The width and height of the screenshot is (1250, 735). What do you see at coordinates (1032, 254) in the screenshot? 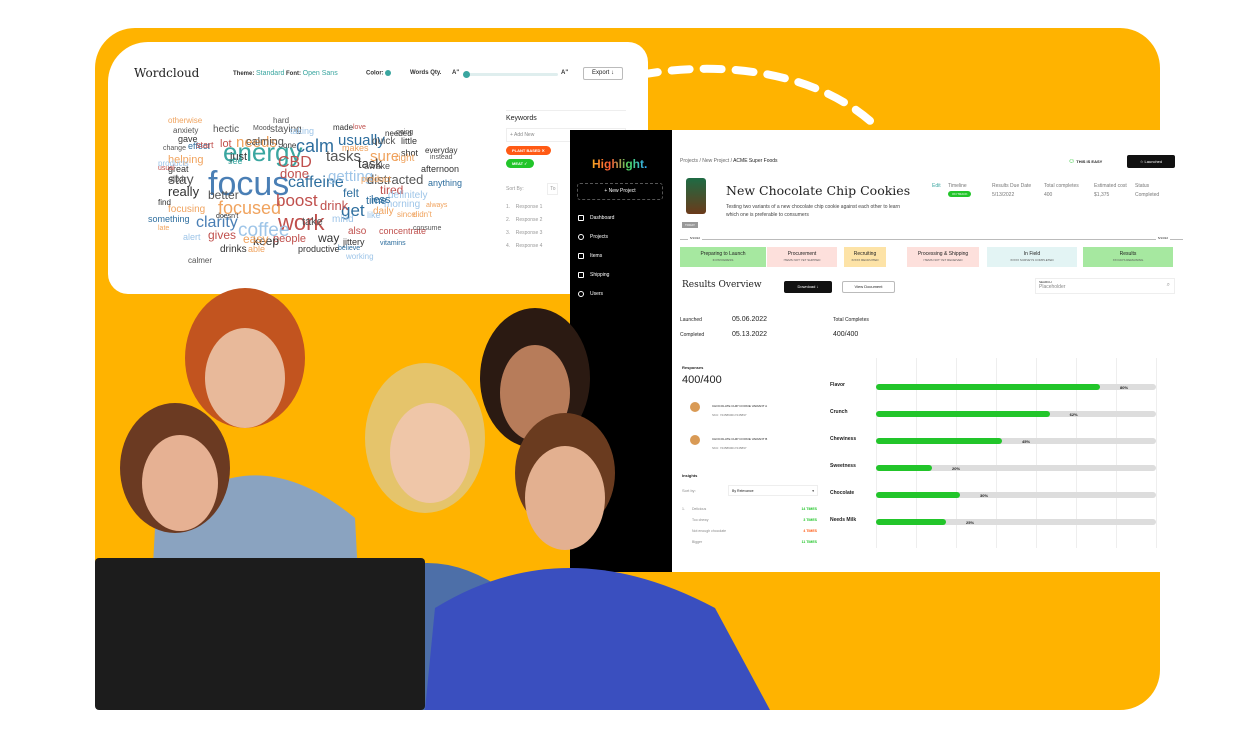
I see `stage-name: In Field` at bounding box center [1032, 254].